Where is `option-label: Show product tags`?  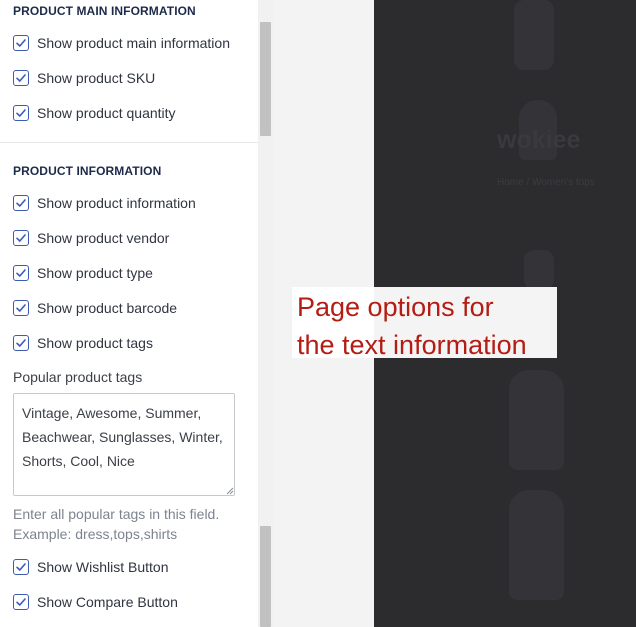
option-label: Show product tags is located at coordinates (95, 343).